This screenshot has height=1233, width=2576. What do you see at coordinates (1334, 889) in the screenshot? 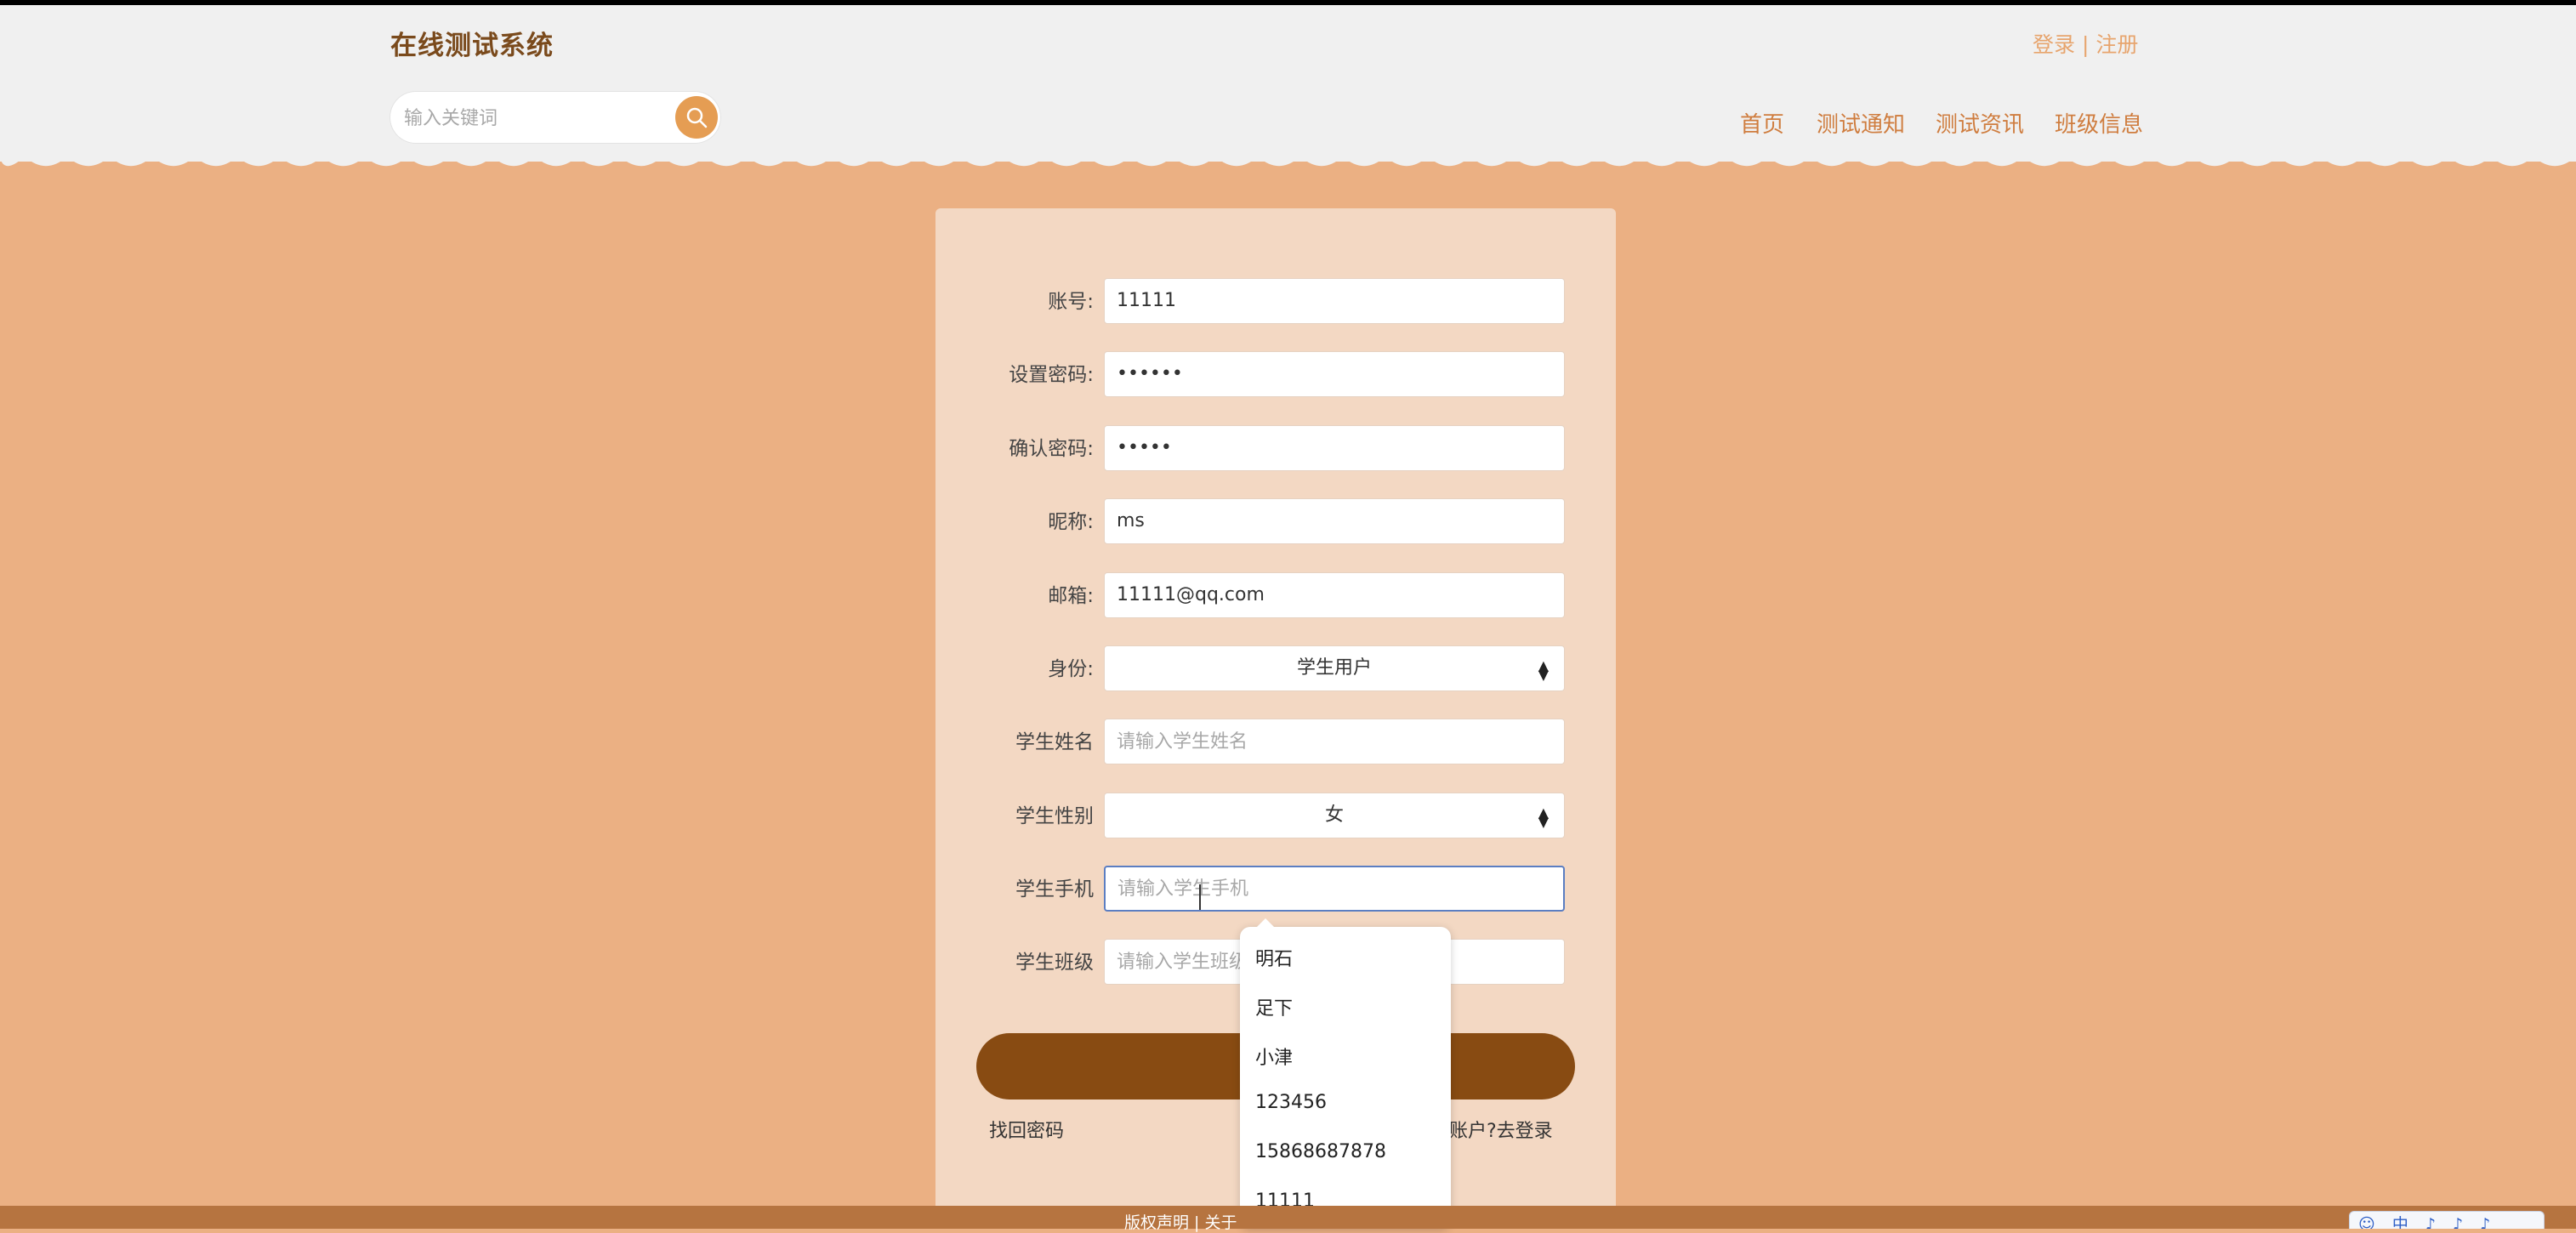
I see `student-phone-input` at bounding box center [1334, 889].